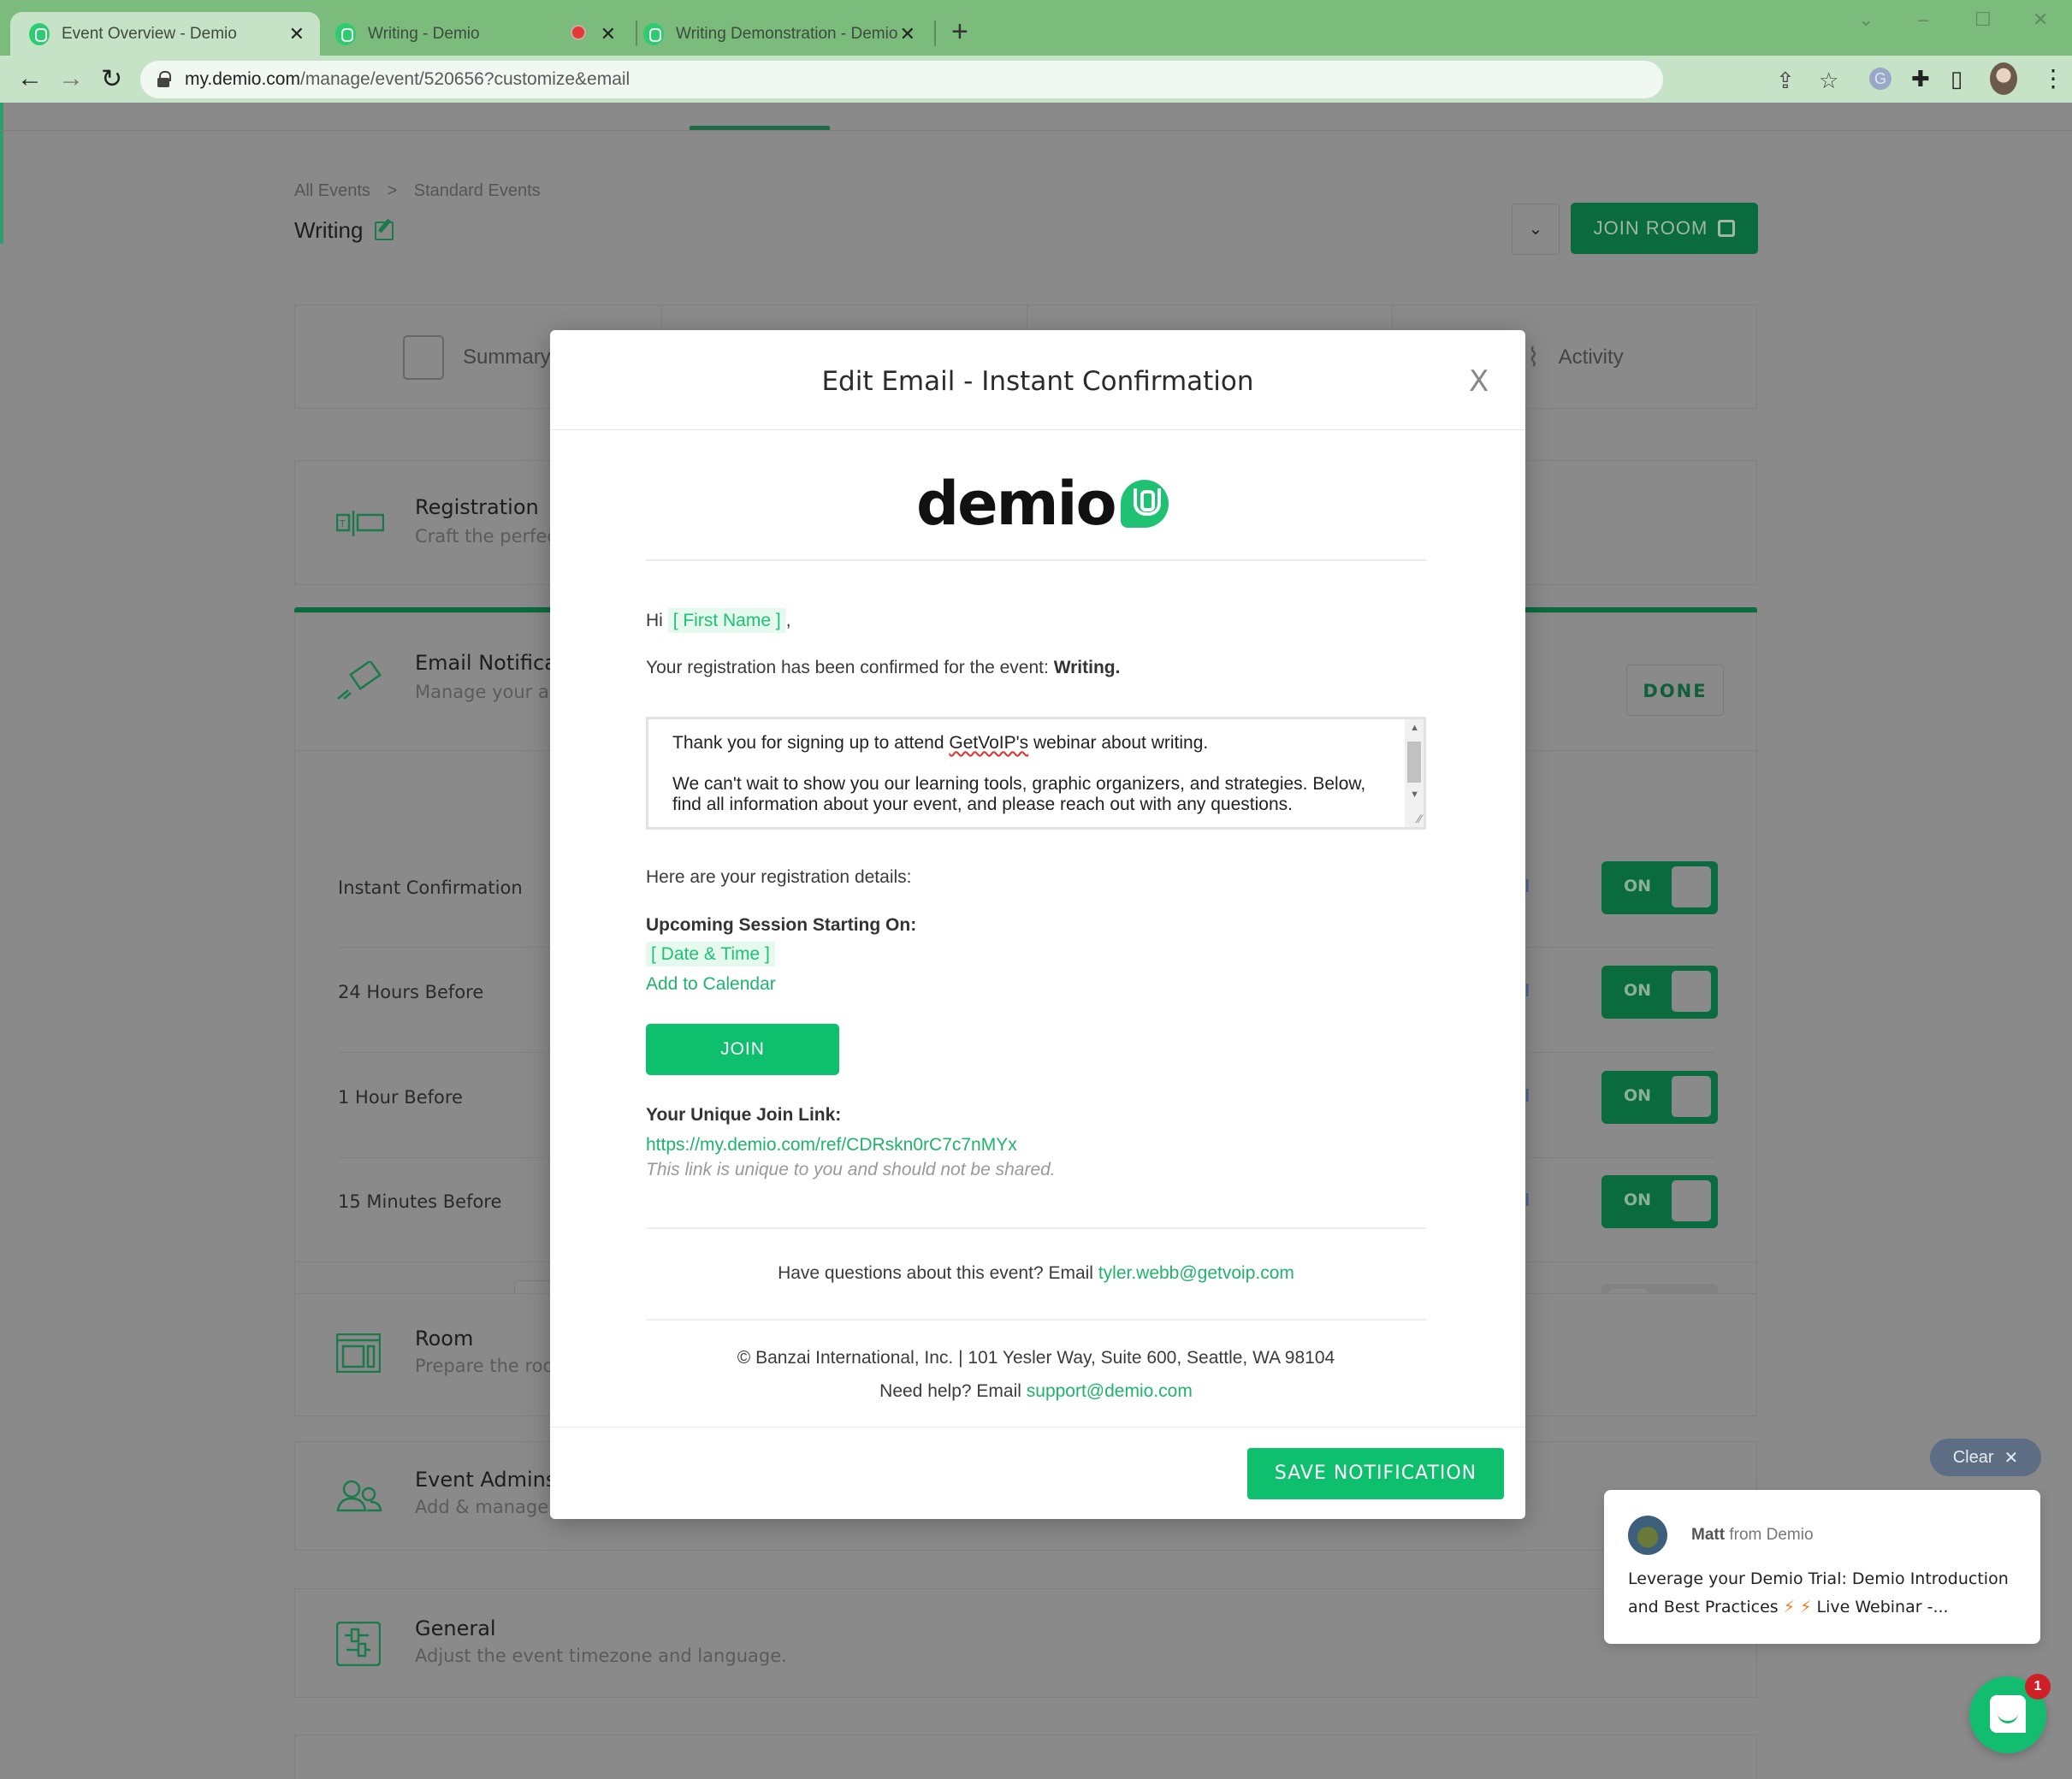 This screenshot has height=1779, width=2072. I want to click on reload-icon: ↻, so click(111, 79).